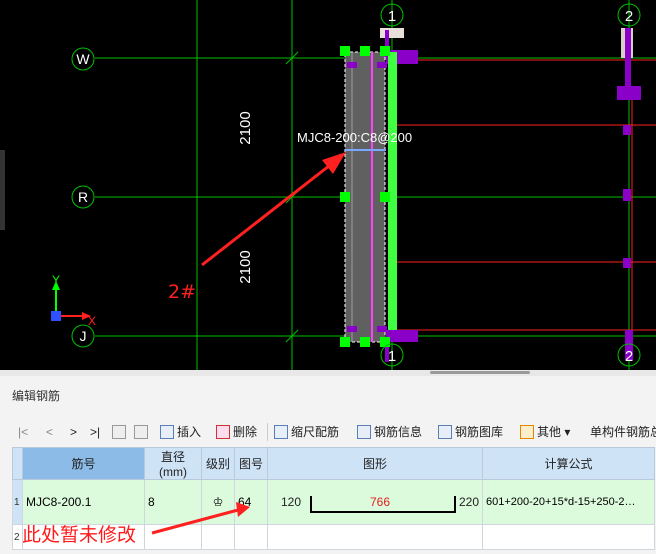 This screenshot has width=656, height=554. Describe the element at coordinates (375, 463) in the screenshot. I see `col-header-shape: 图形` at that location.